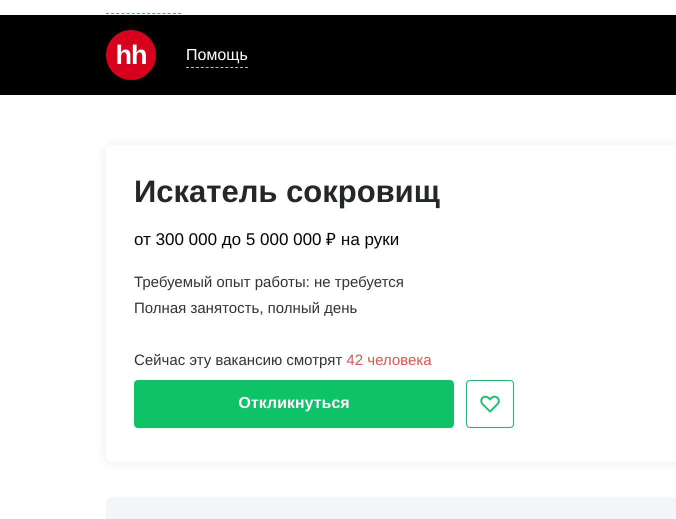 This screenshot has height=519, width=676. What do you see at coordinates (267, 240) in the screenshot?
I see `salary-text: от 300 000 до 5 000 000 ₽ на руки` at bounding box center [267, 240].